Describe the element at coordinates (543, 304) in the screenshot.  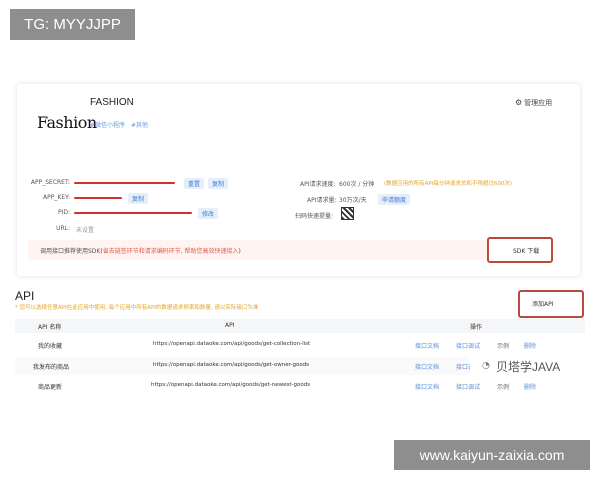
I see `add-api-label: 添加API` at that location.